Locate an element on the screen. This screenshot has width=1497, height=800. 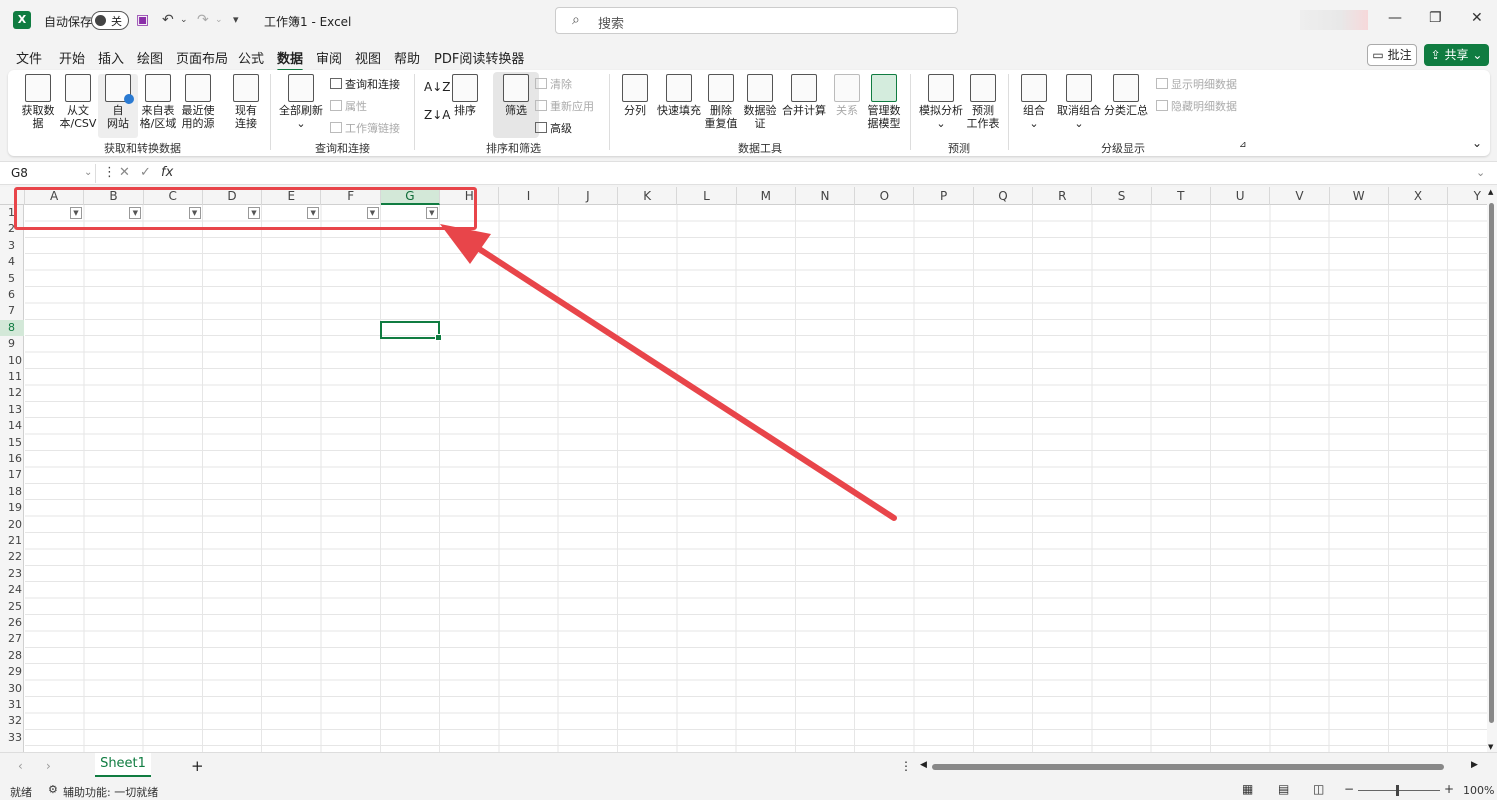
zoom-slider-thumb is located at coordinates (1397, 790).